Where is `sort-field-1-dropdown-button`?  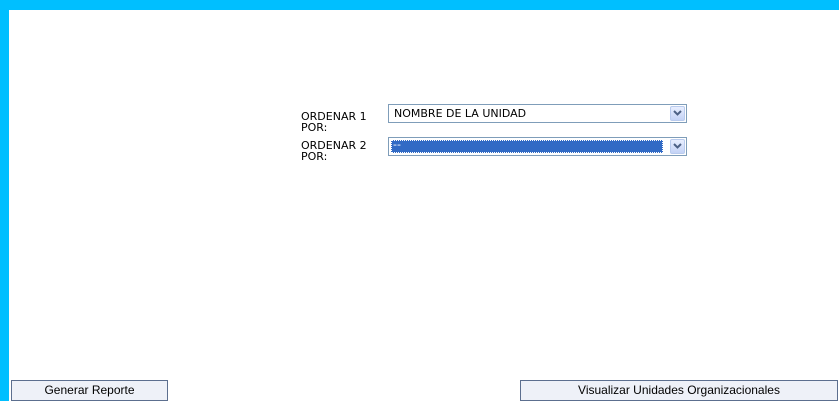 sort-field-1-dropdown-button is located at coordinates (677, 113).